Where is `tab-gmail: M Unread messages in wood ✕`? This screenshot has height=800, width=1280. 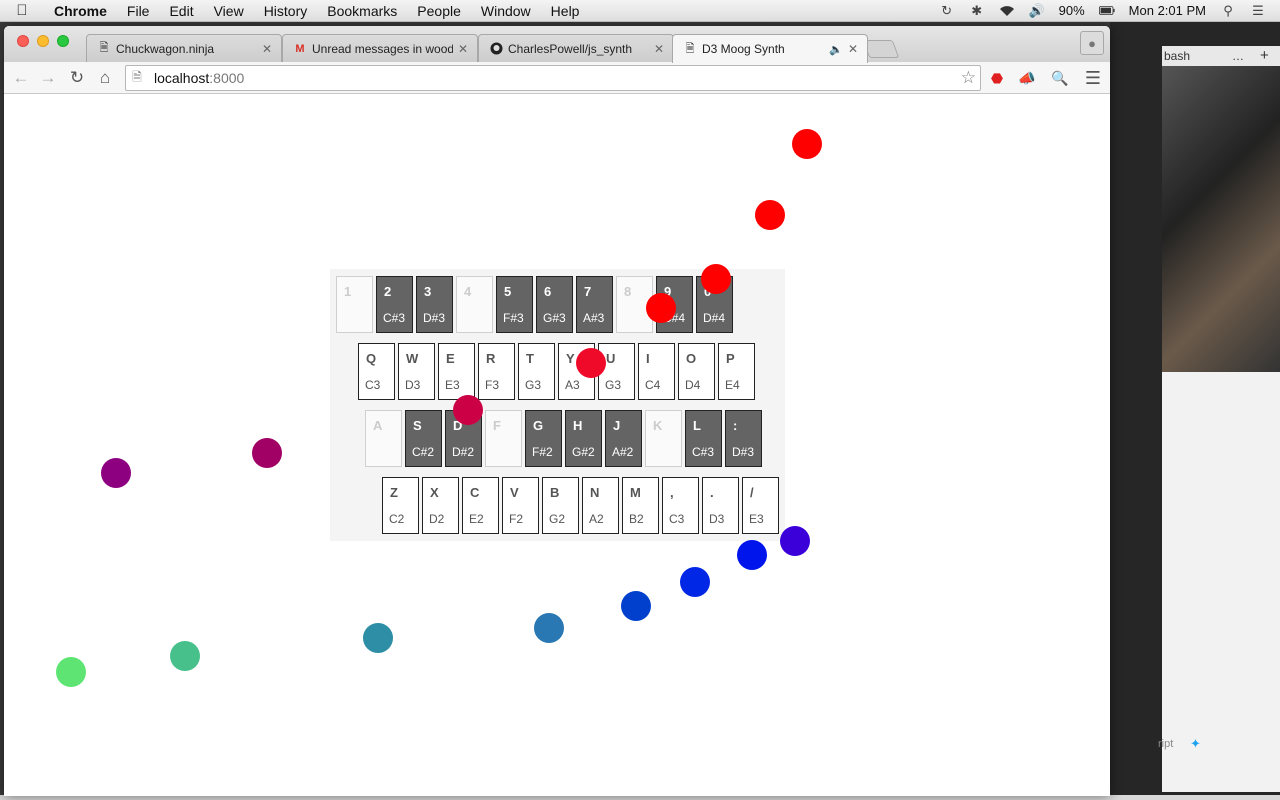
tab-gmail: M Unread messages in wood ✕ is located at coordinates (380, 48).